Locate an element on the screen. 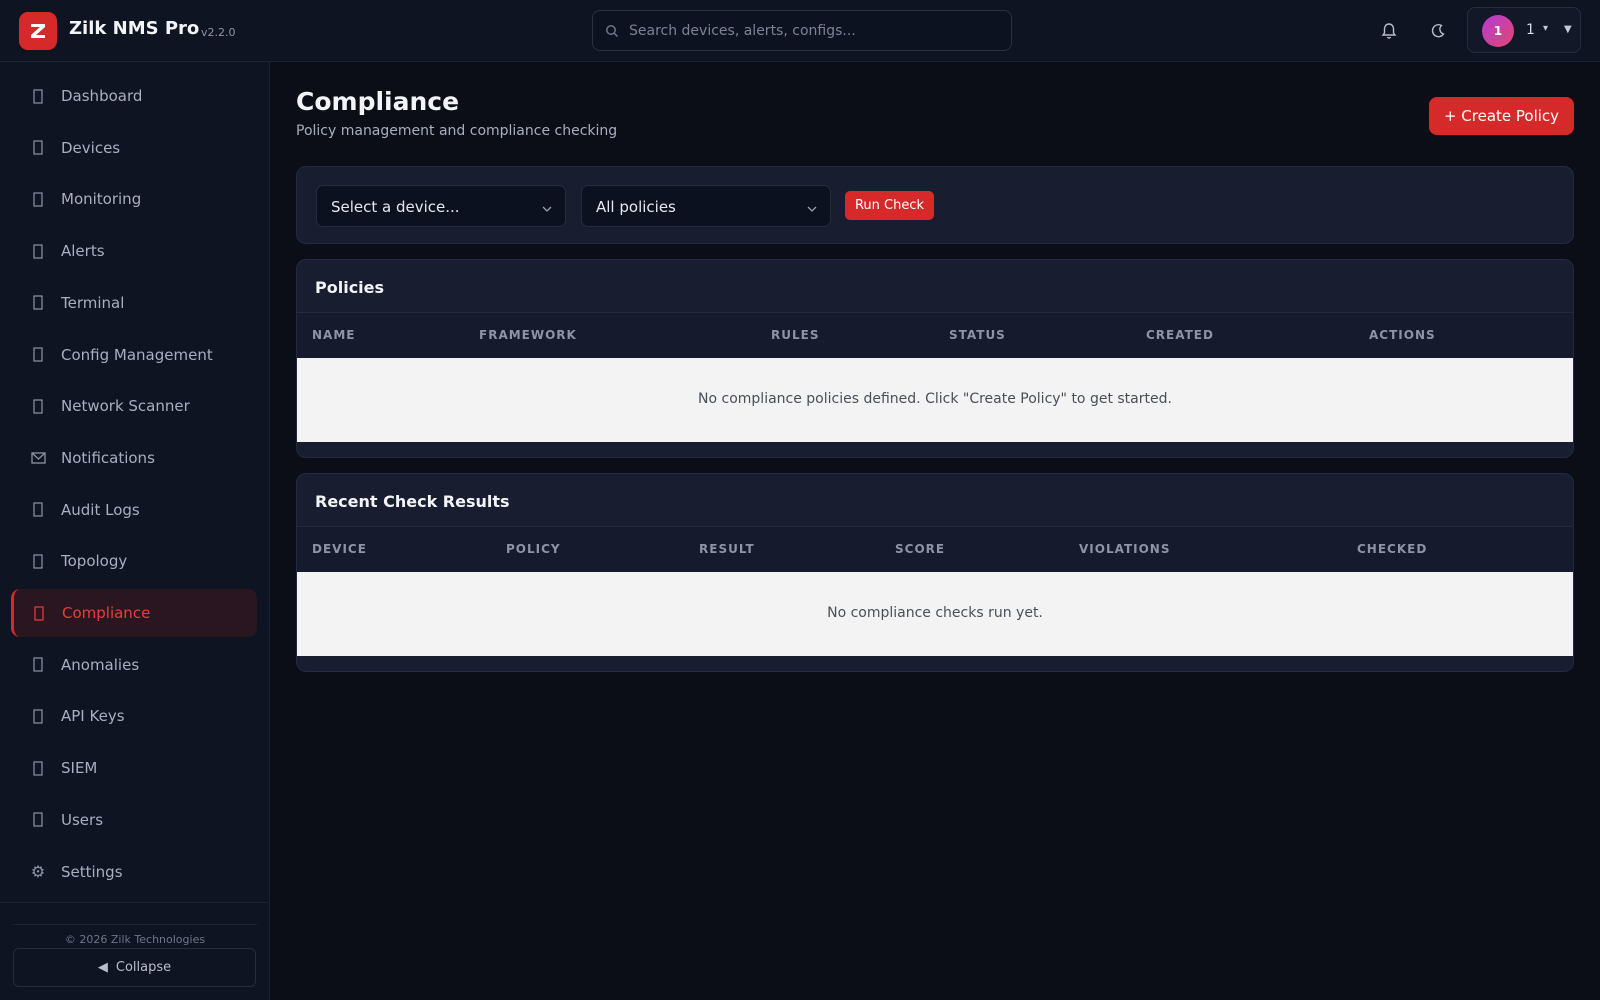  results-empty-row: No compliance checks run yet. is located at coordinates (935, 614).